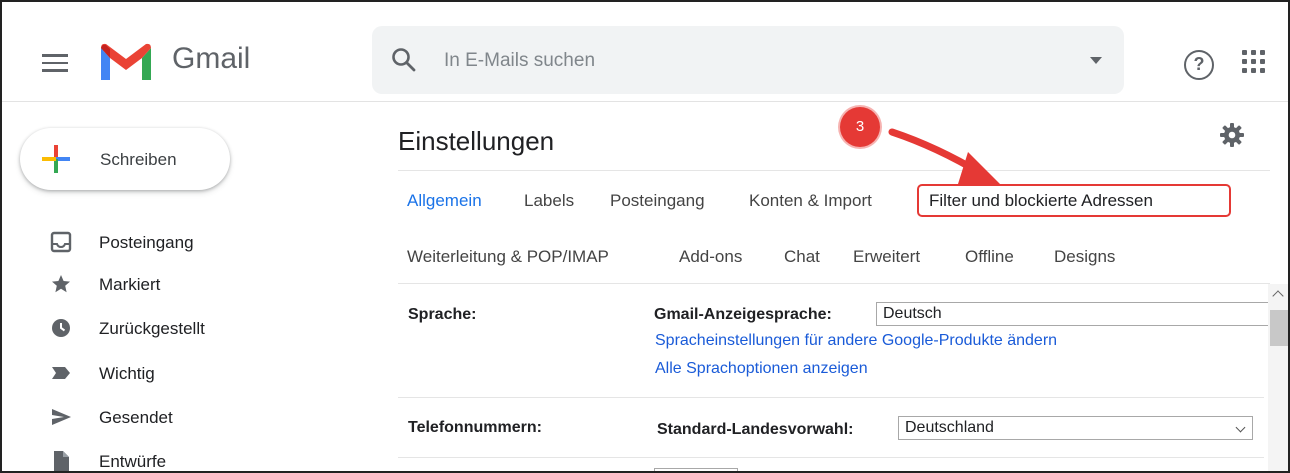 This screenshot has width=1290, height=473. I want to click on send-icon, so click(61, 417).